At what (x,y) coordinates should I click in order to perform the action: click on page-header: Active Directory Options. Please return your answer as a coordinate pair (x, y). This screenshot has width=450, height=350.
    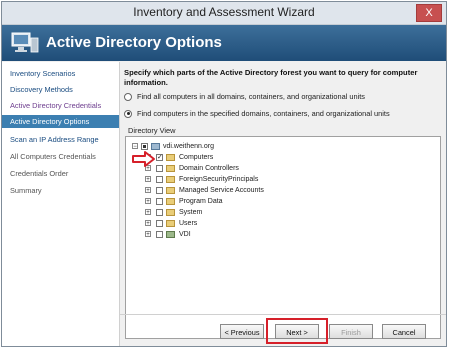
    Looking at the image, I should click on (224, 43).